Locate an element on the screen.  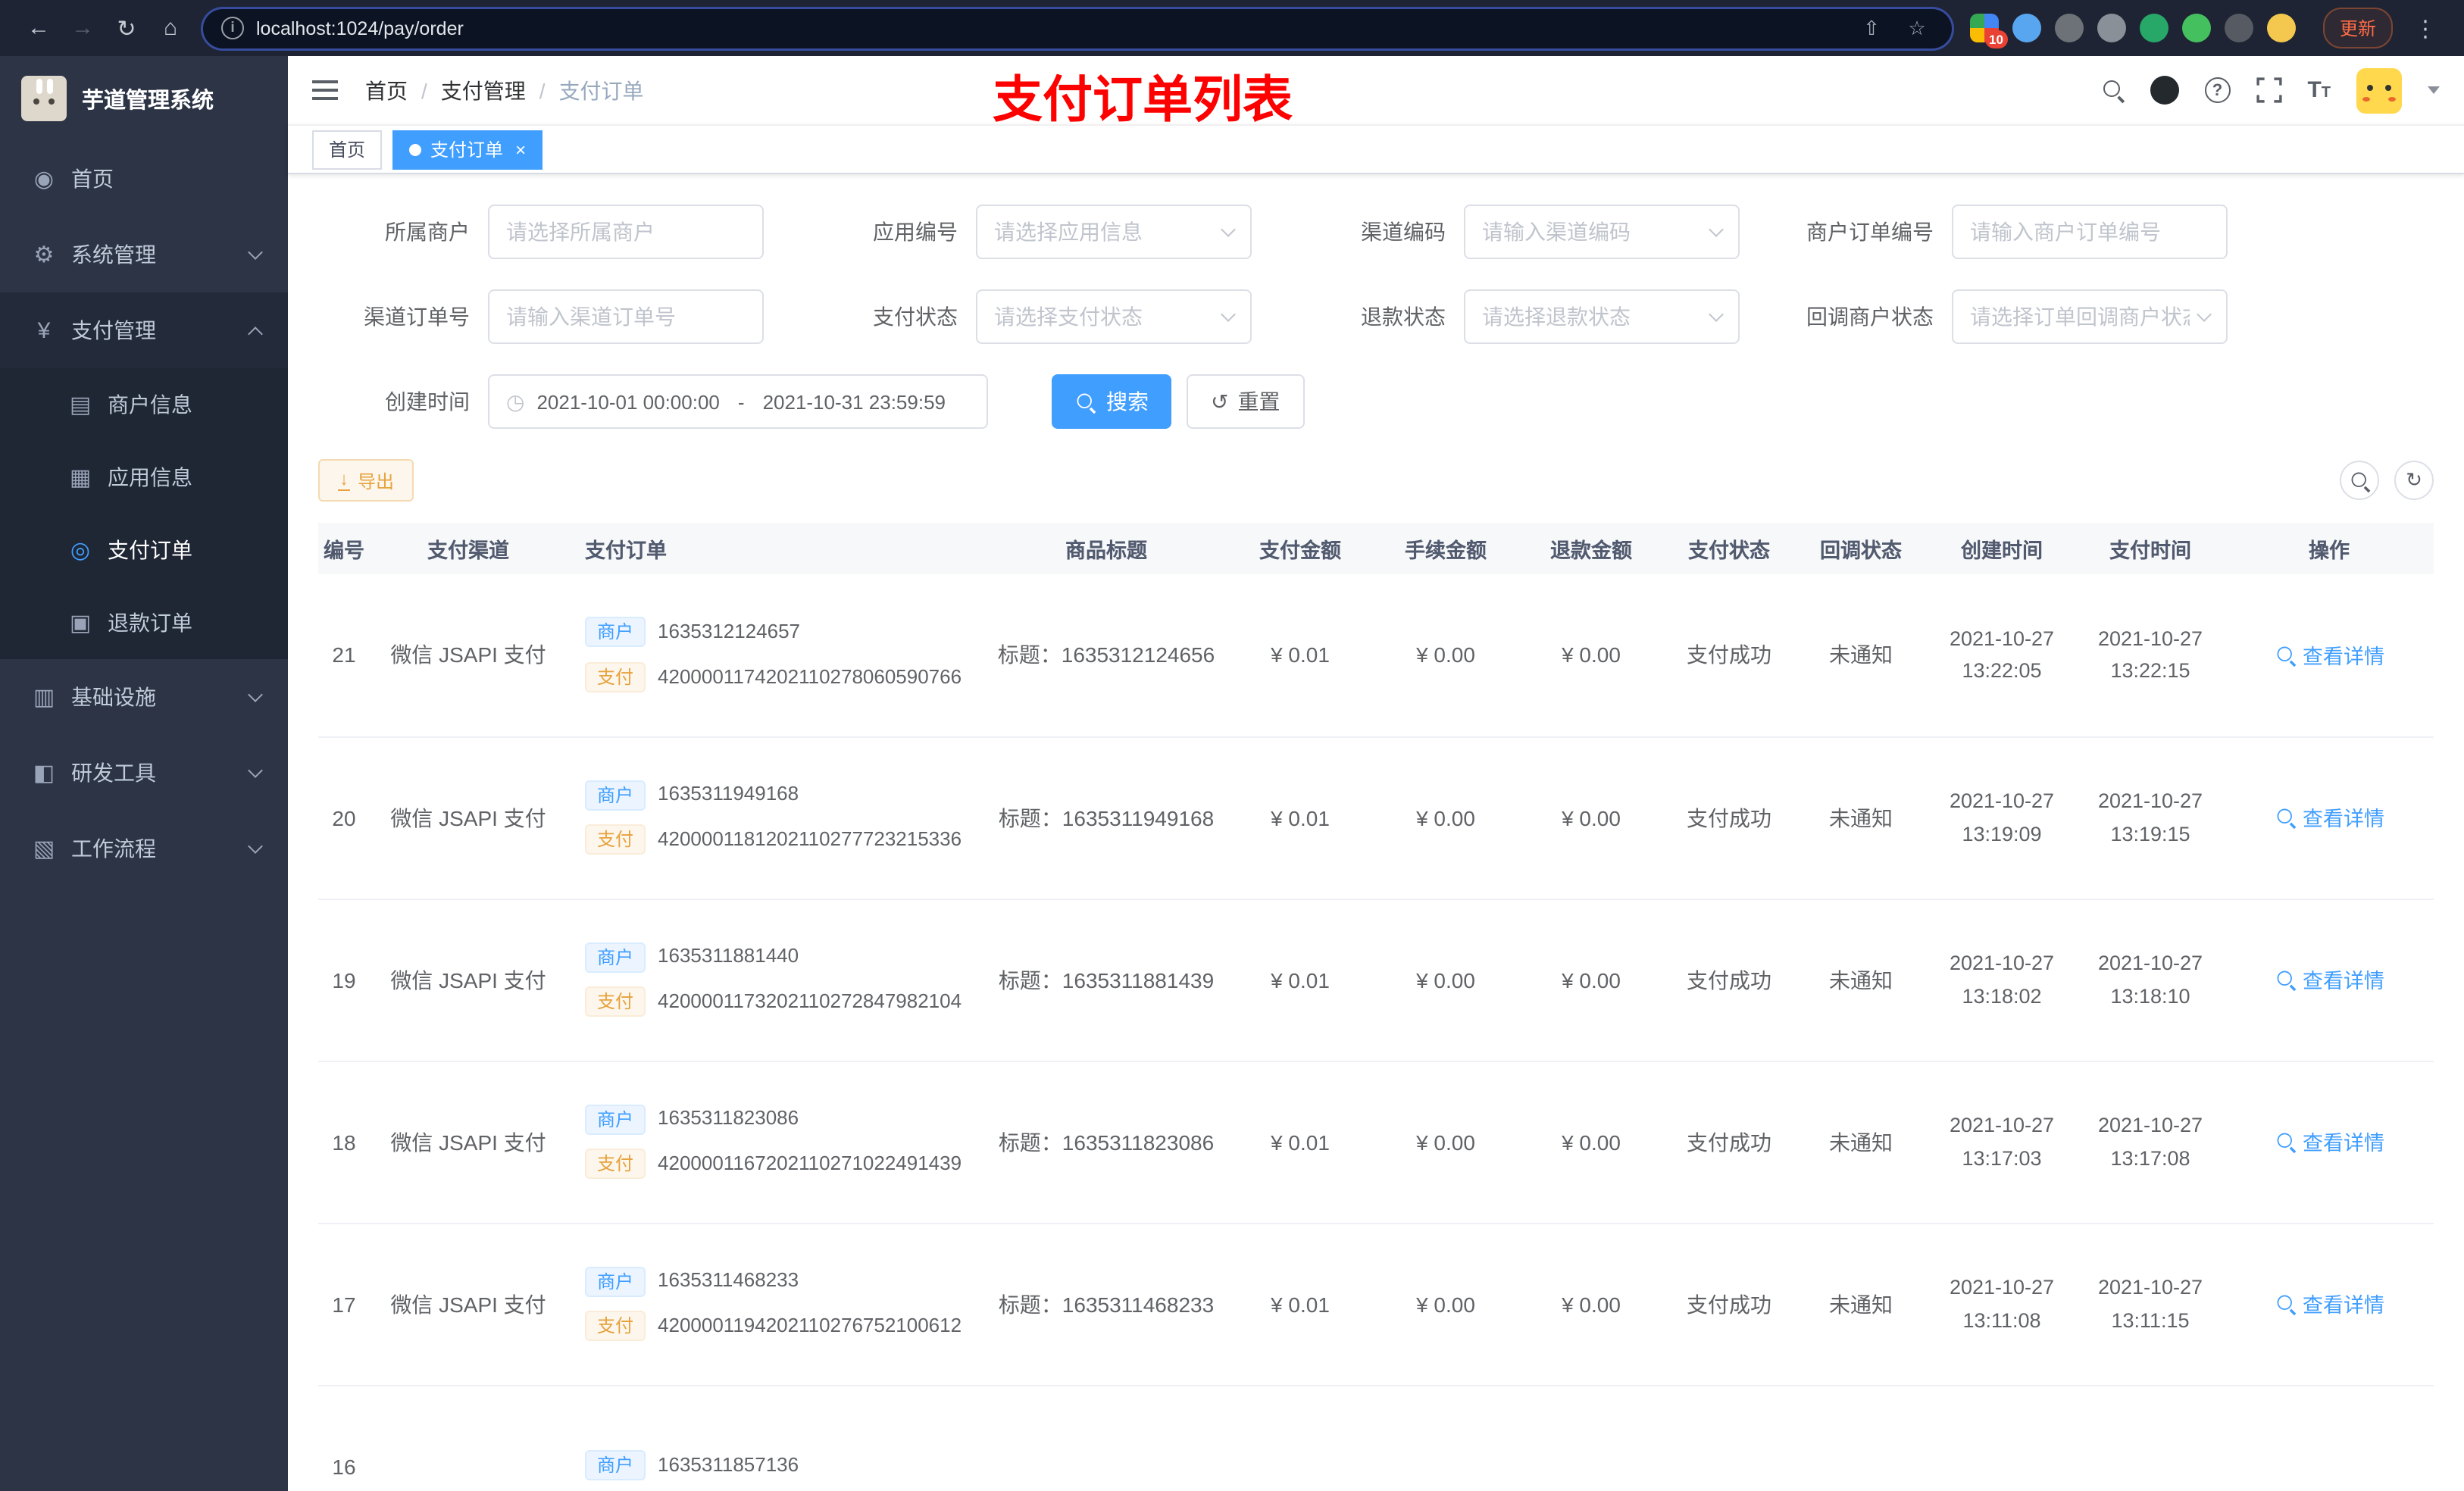
browser-update-button: 更新 is located at coordinates (2357, 28).